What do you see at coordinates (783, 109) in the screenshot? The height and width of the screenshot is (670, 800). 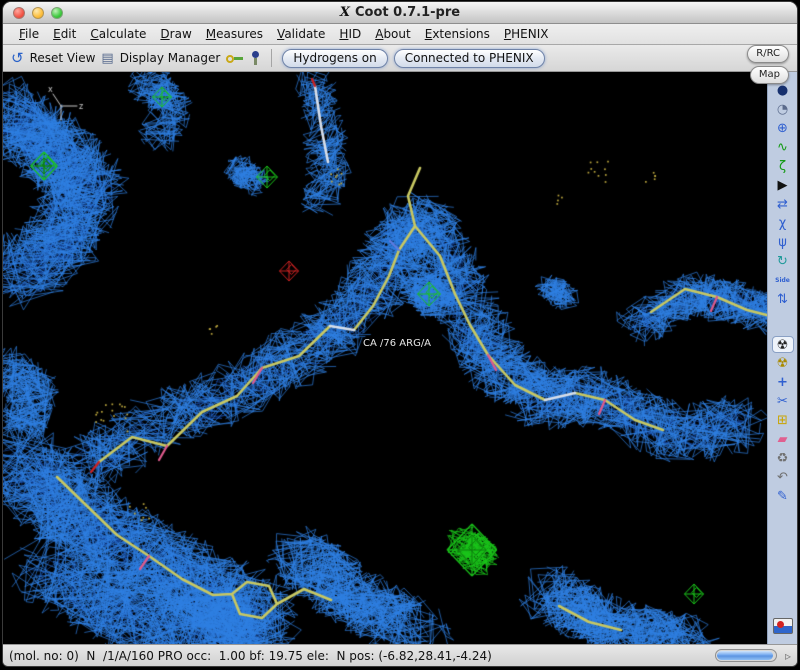 I see `clock-display-icon: ◔` at bounding box center [783, 109].